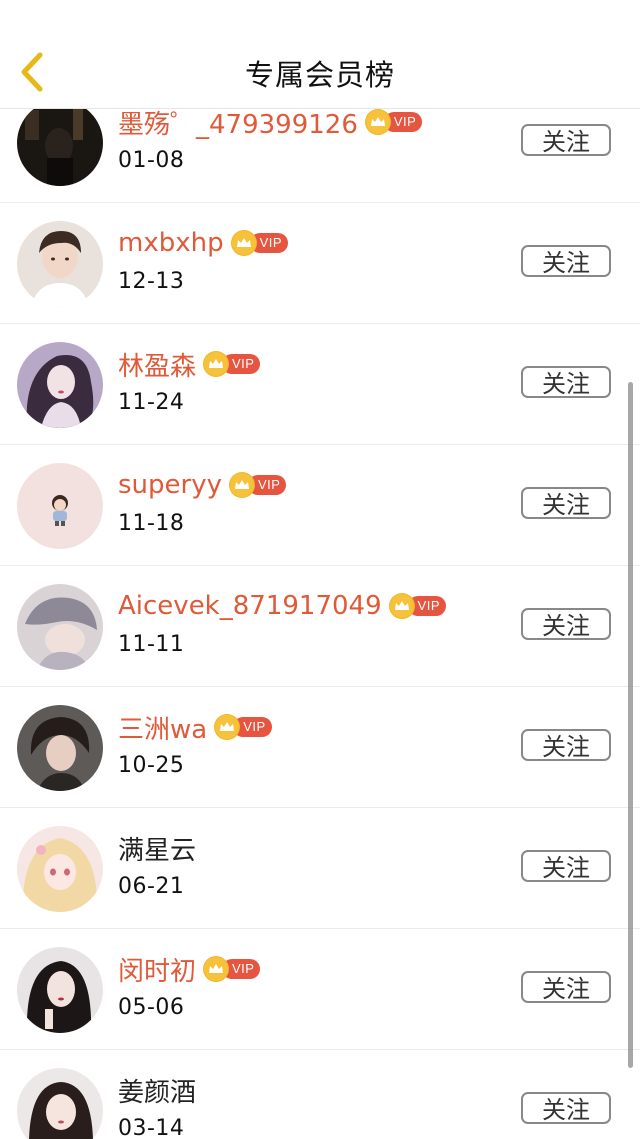 The height and width of the screenshot is (1139, 640). I want to click on member-name: 墨殇゜_479399126, so click(238, 122).